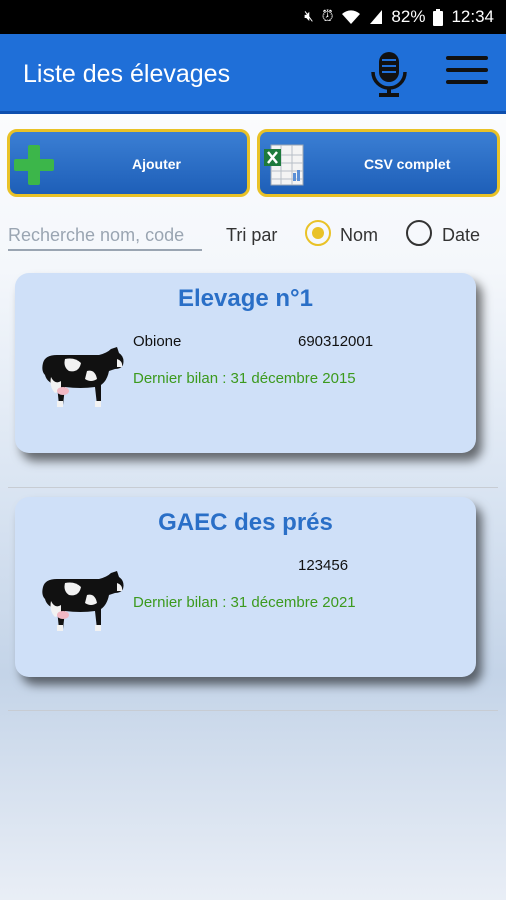 The width and height of the screenshot is (506, 900). What do you see at coordinates (419, 233) in the screenshot?
I see `sort-by-date-radio` at bounding box center [419, 233].